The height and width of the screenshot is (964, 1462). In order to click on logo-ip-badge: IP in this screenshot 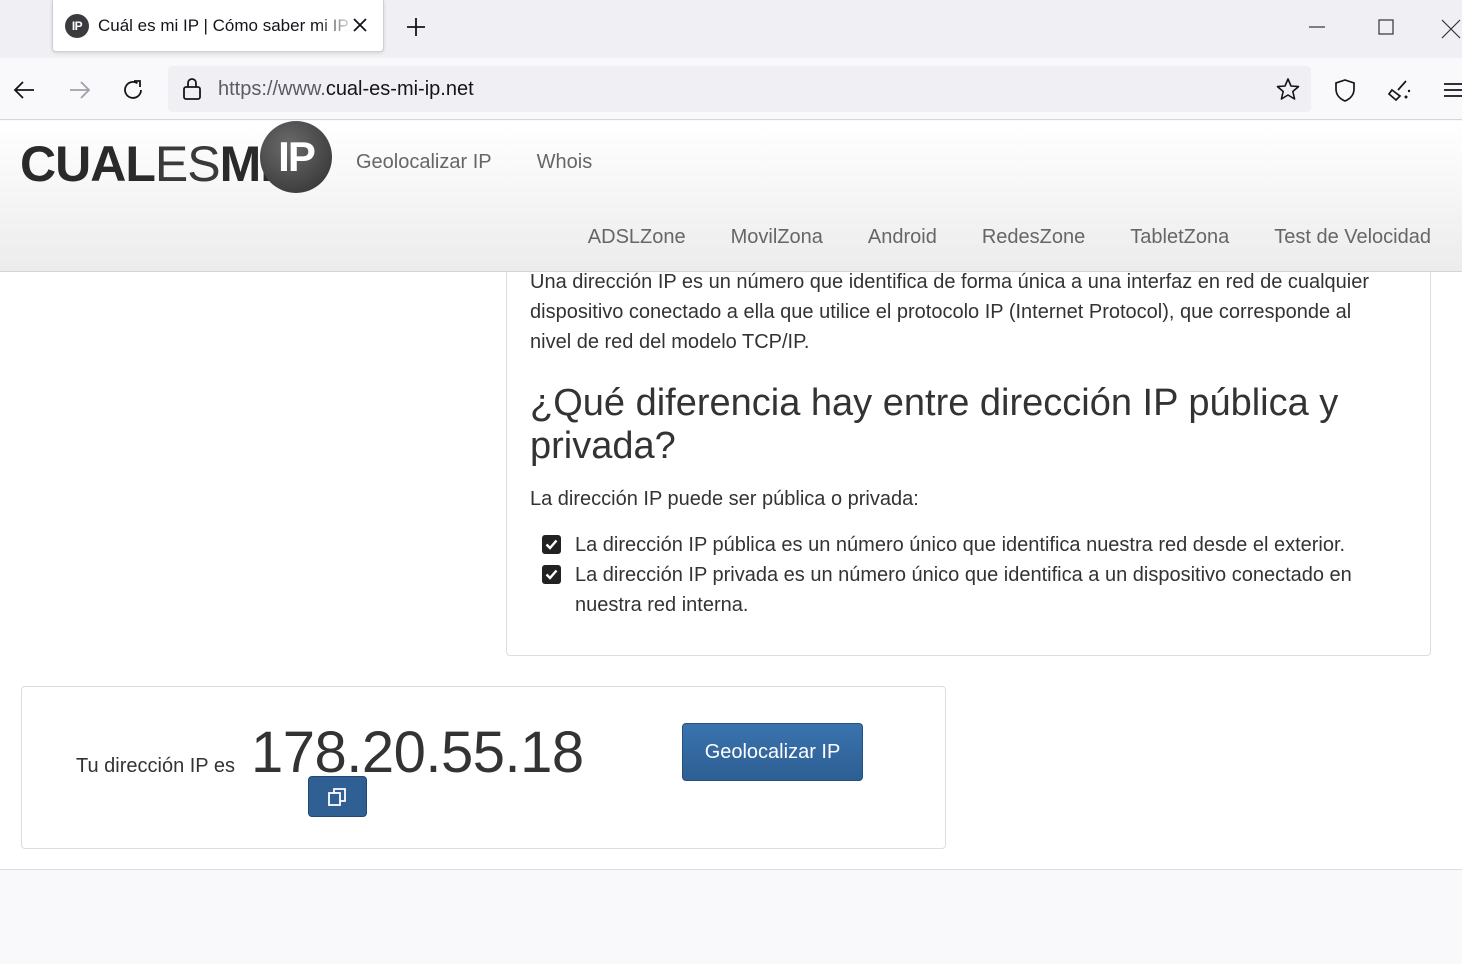, I will do `click(296, 157)`.